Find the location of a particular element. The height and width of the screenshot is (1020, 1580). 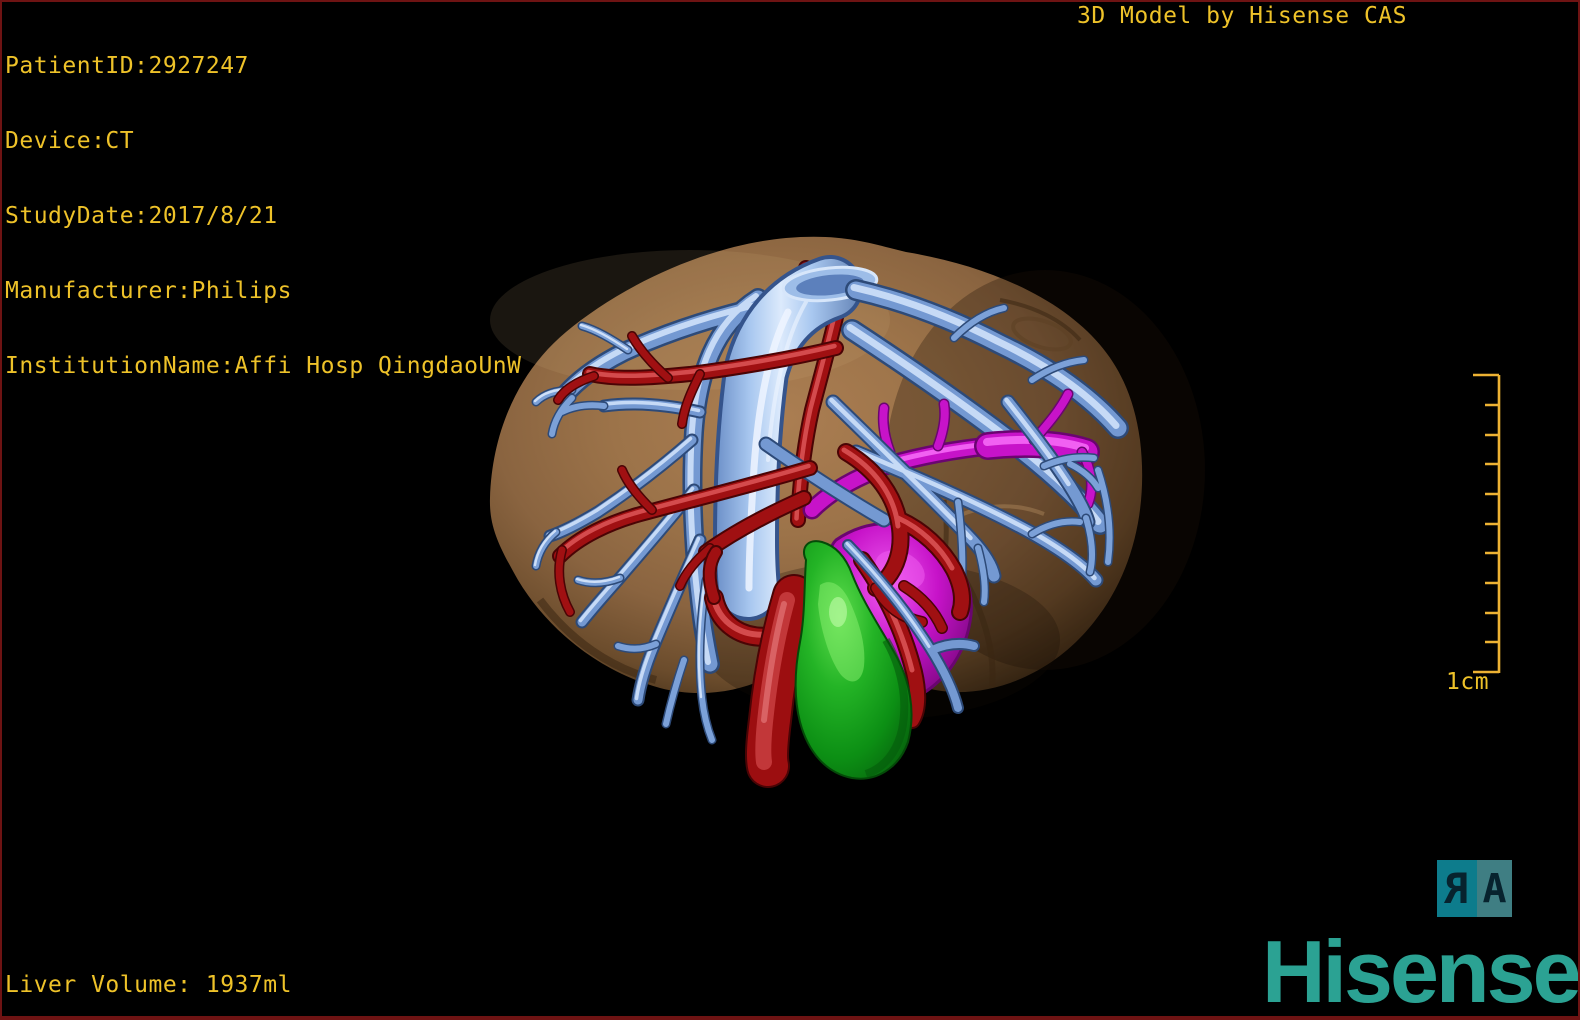

scale-bar is located at coordinates (1487, 523).